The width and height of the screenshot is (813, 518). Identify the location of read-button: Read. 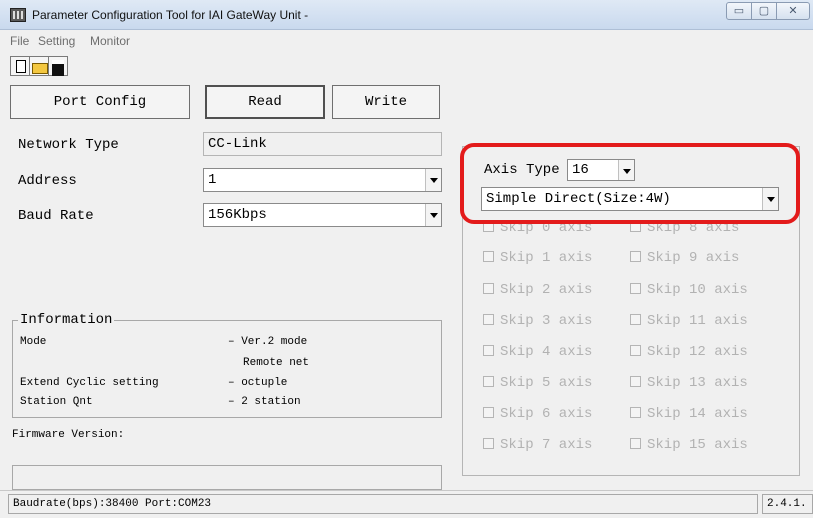
(265, 102).